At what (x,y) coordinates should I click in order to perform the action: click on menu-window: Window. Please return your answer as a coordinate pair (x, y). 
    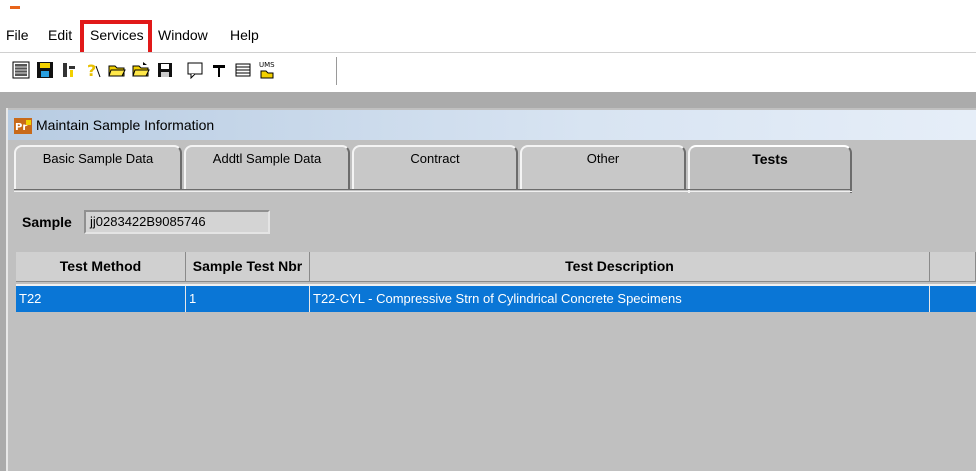
    Looking at the image, I should click on (183, 35).